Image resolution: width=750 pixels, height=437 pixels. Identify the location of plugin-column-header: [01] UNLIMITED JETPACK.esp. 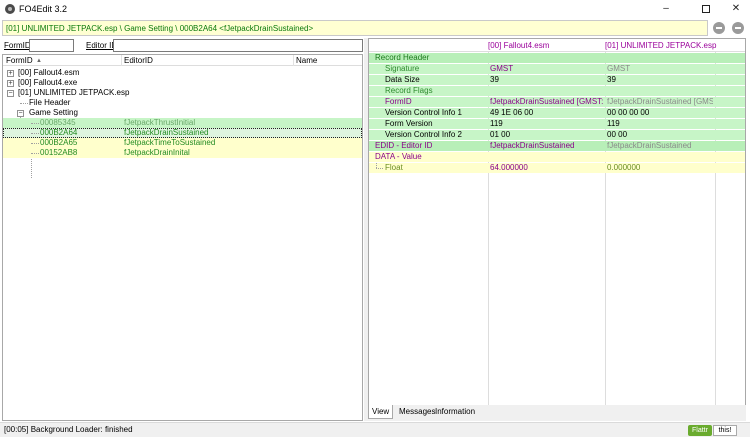
(660, 45).